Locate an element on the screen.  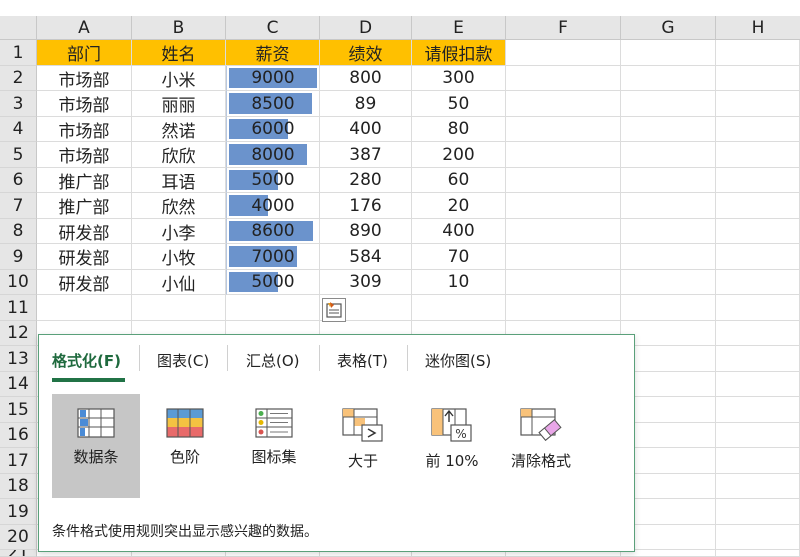
column-header-c: C is located at coordinates (273, 28).